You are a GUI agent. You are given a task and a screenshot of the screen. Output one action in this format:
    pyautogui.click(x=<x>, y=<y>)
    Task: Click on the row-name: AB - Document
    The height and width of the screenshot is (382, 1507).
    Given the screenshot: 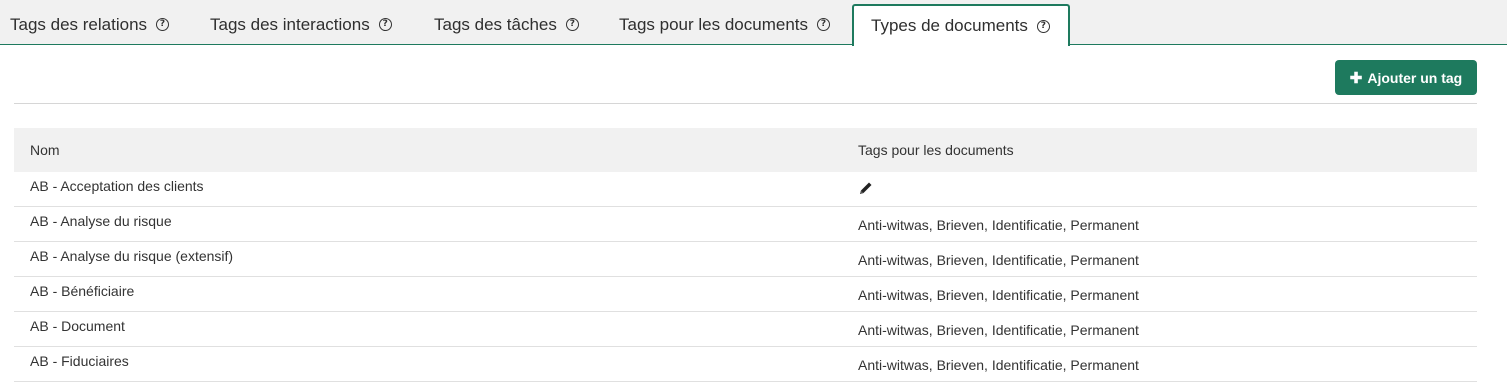 What is the action you would take?
    pyautogui.click(x=77, y=326)
    